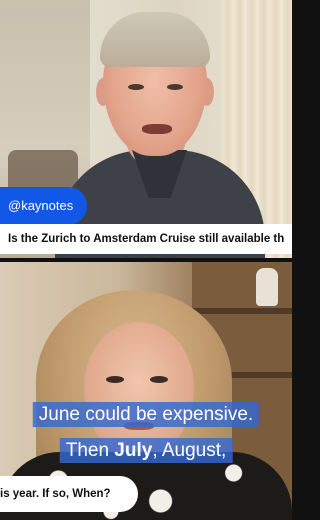 The height and width of the screenshot is (520, 320). Describe the element at coordinates (55, 494) in the screenshot. I see `question-text-bottom: is year. If so, When?` at that location.